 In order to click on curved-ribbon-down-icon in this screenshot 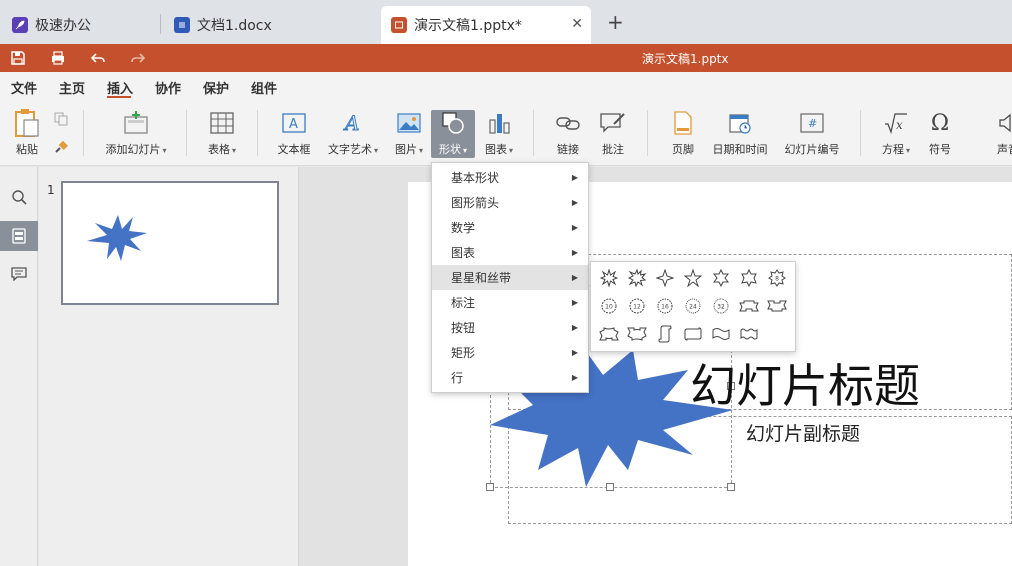, I will do `click(637, 334)`.